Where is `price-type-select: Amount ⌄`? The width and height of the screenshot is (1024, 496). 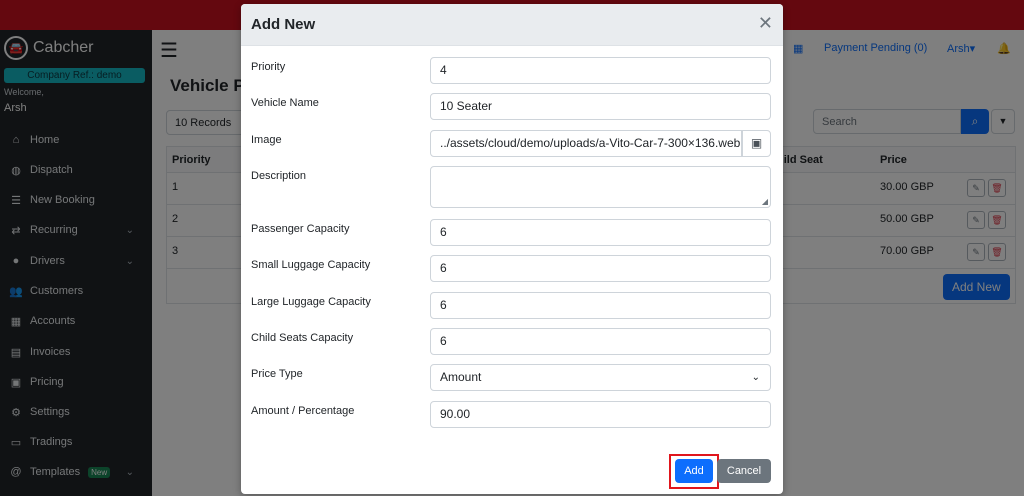
price-type-select: Amount ⌄ is located at coordinates (600, 377).